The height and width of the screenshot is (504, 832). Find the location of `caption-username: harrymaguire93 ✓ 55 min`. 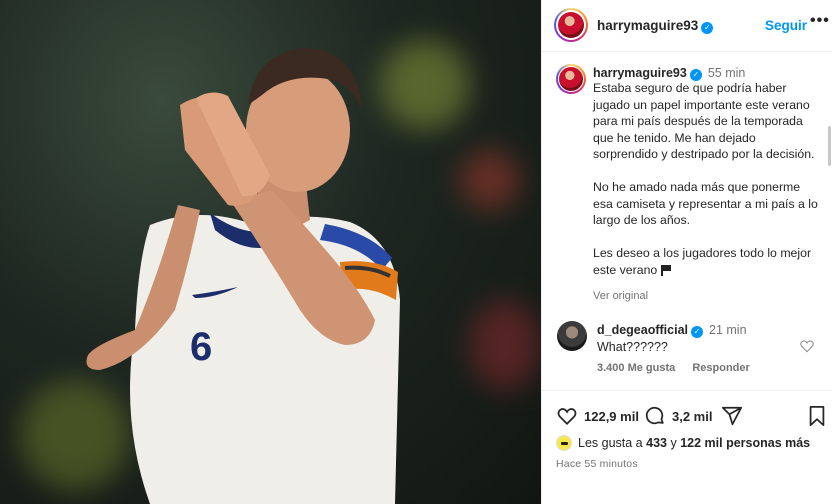

caption-username: harrymaguire93 ✓ 55 min is located at coordinates (669, 73).